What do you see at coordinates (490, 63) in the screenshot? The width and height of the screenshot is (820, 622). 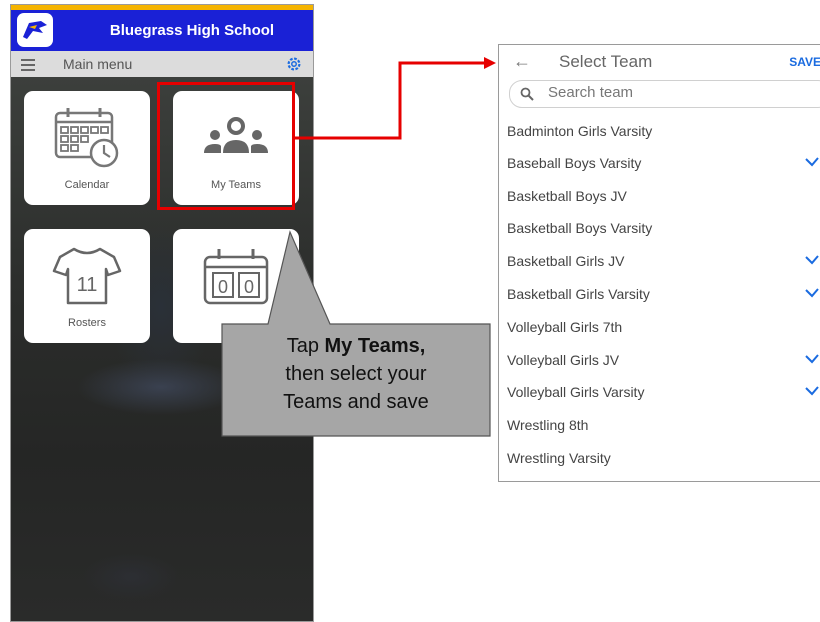 I see `connector-arrowhead-icon` at bounding box center [490, 63].